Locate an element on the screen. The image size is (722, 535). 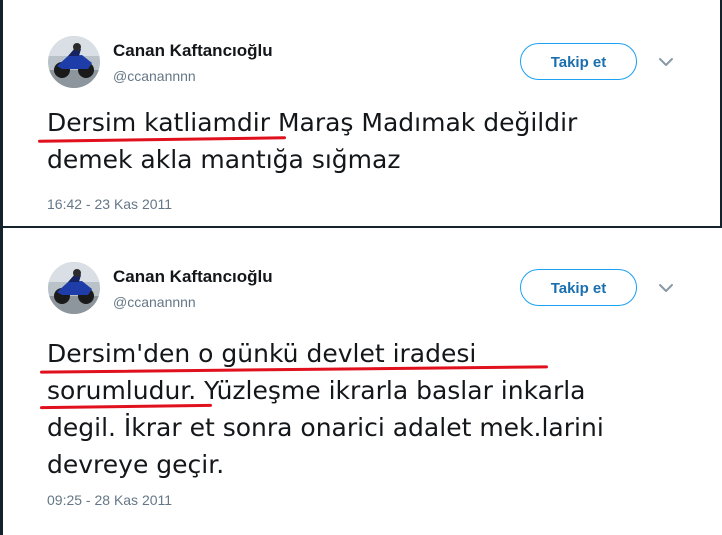
tweet-text-line: devreye geçir. is located at coordinates (372, 464).